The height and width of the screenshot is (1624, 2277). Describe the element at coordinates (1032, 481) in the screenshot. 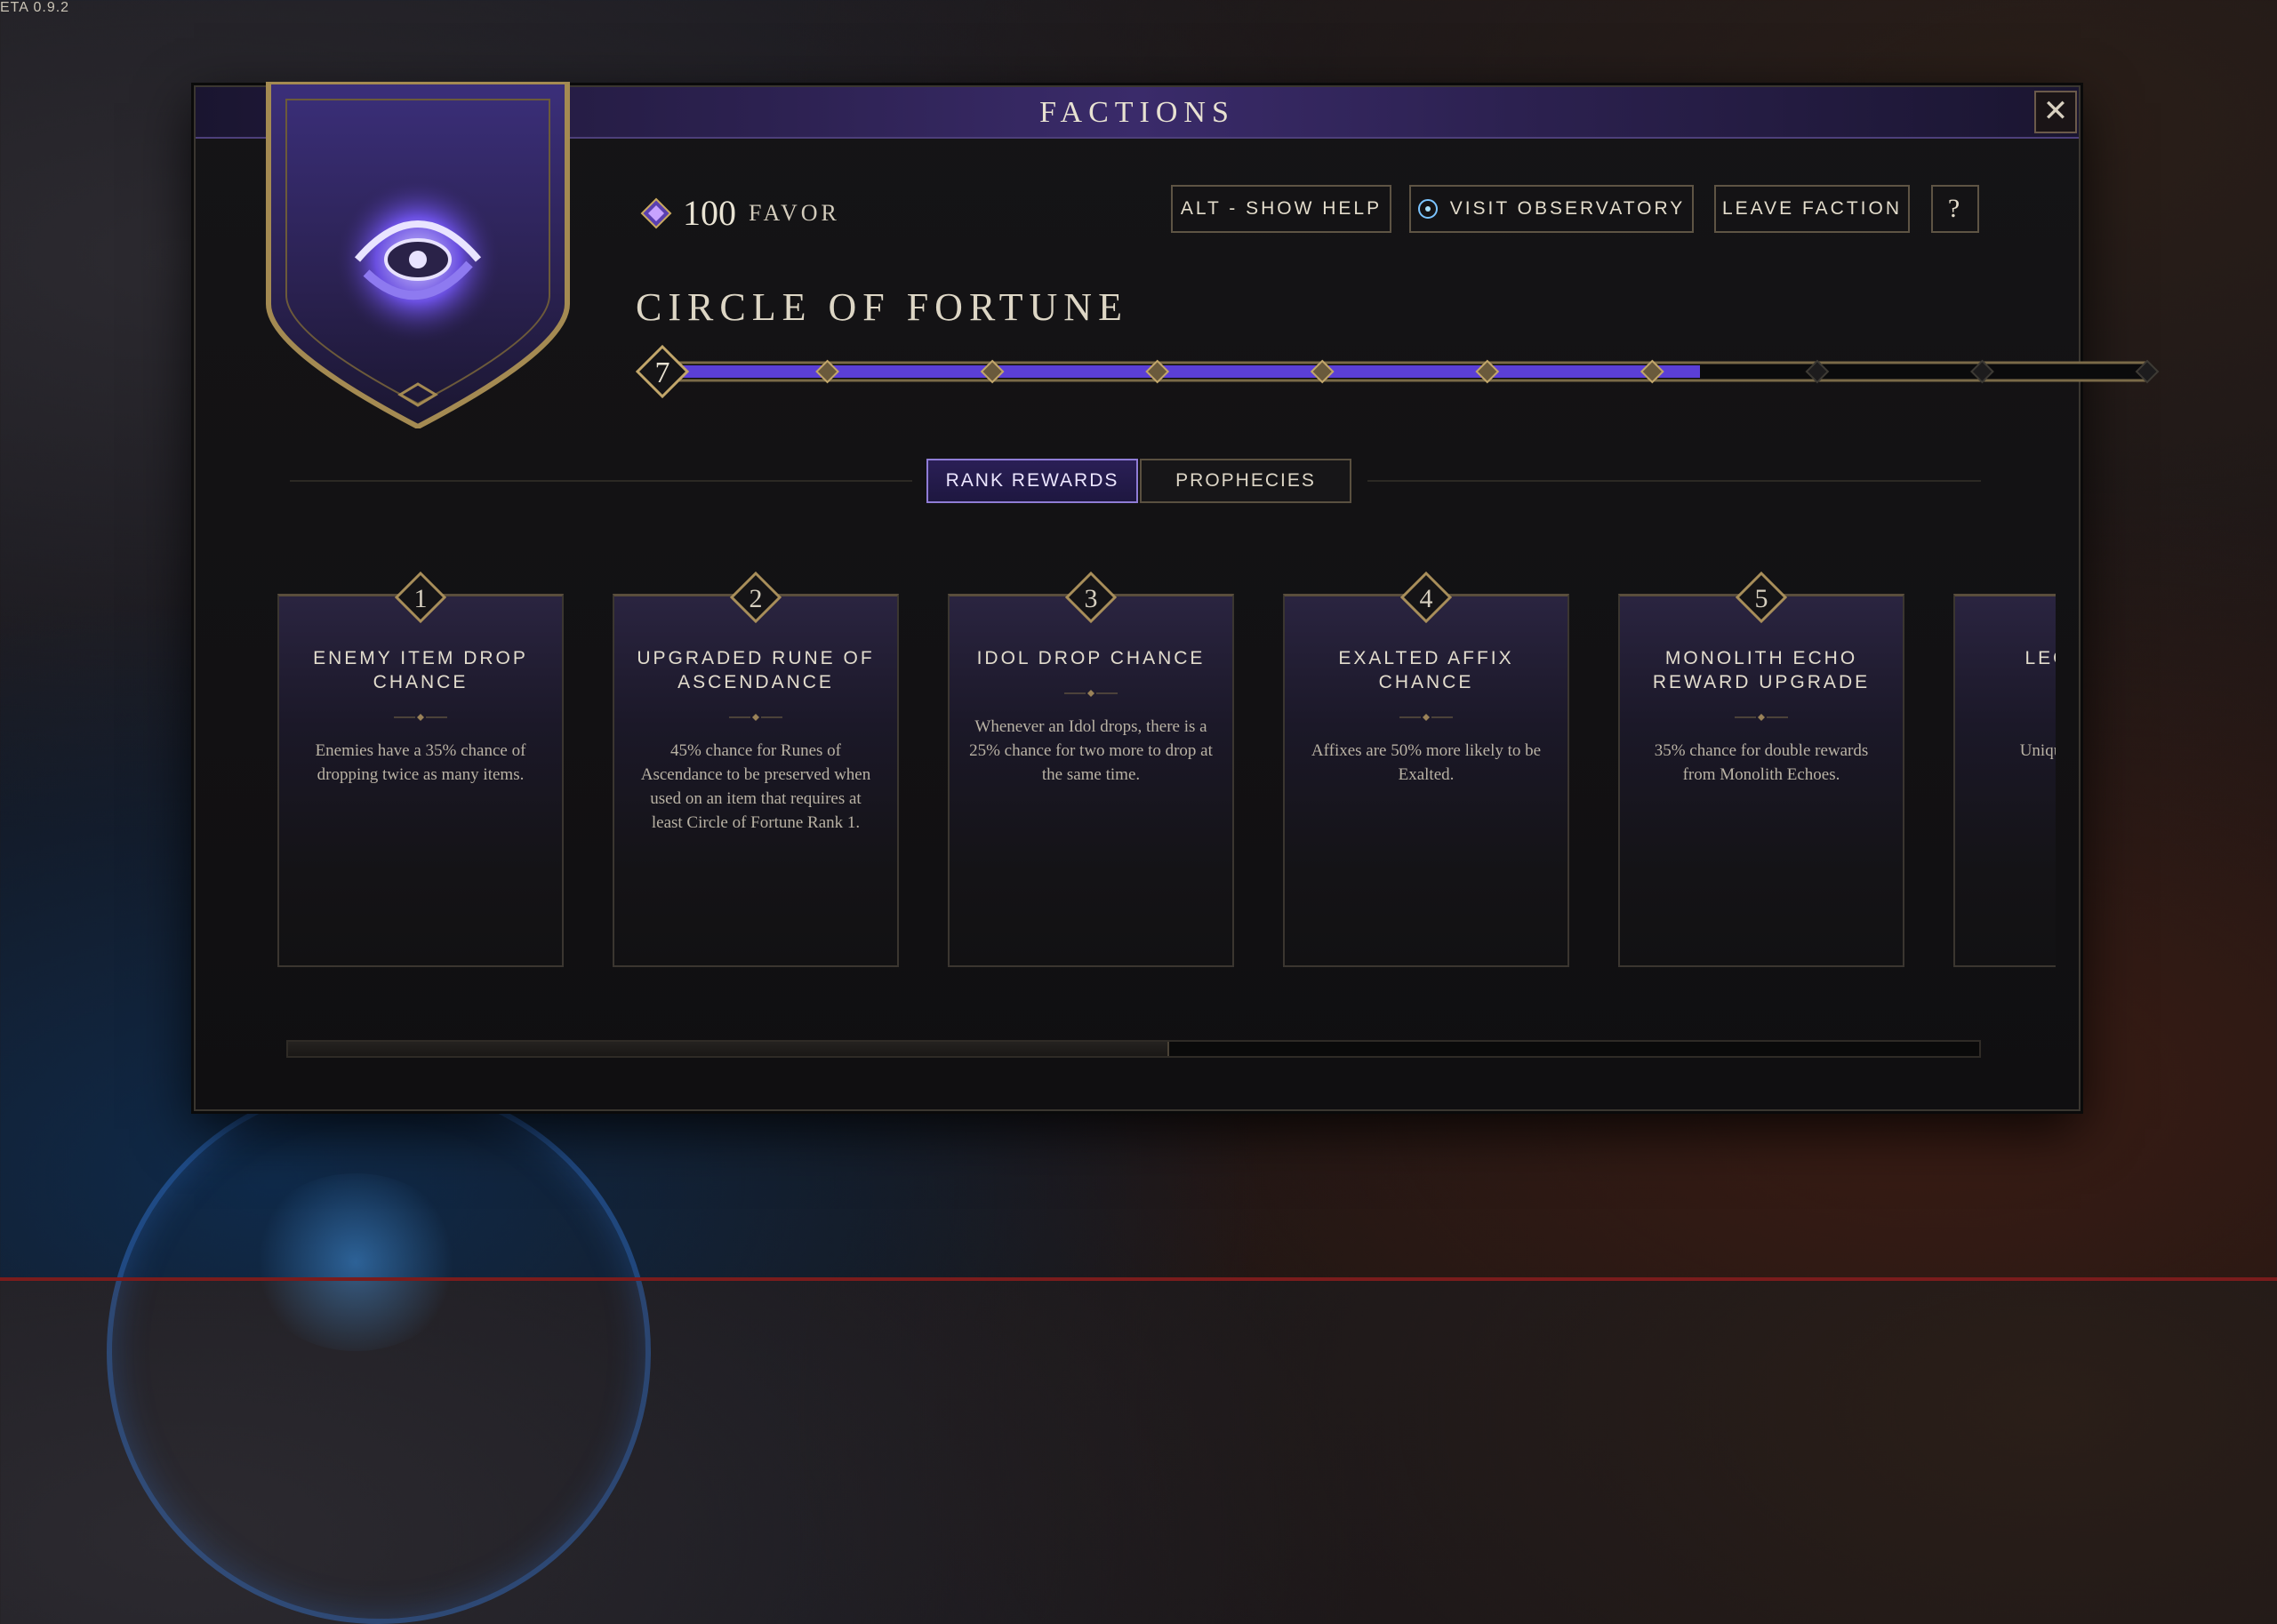

I see `tab-rank-rewards: RANK REWARDS` at that location.